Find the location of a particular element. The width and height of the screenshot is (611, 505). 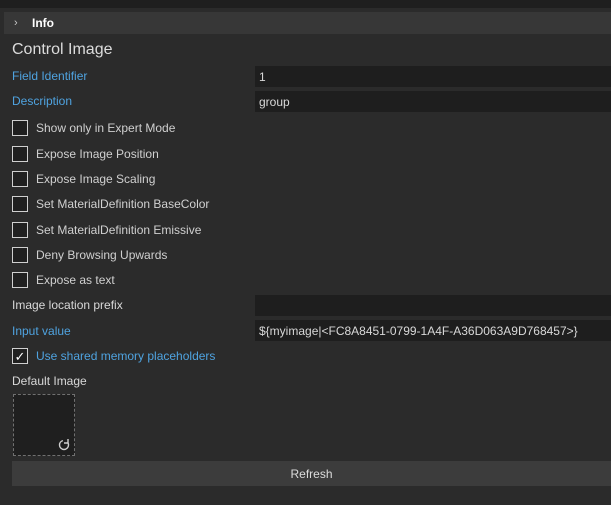

field-identifier-input: 1 is located at coordinates (433, 76).